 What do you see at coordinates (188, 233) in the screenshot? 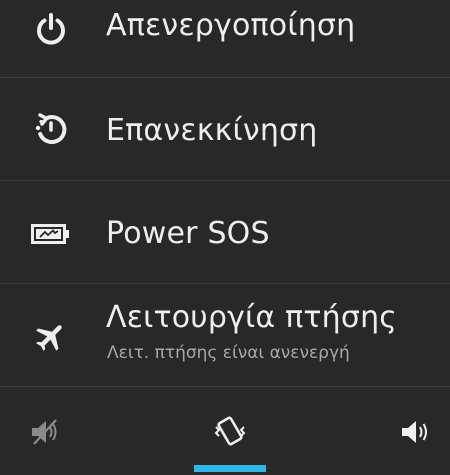
I see `power-sos-label: Power SOS` at bounding box center [188, 233].